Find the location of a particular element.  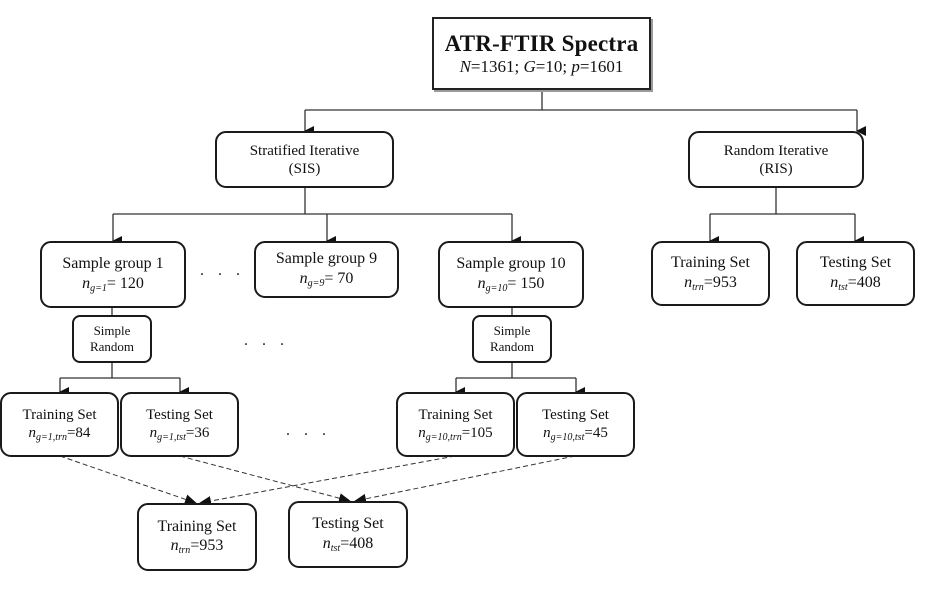

ellipsis-groups: . . . is located at coordinates (222, 270).